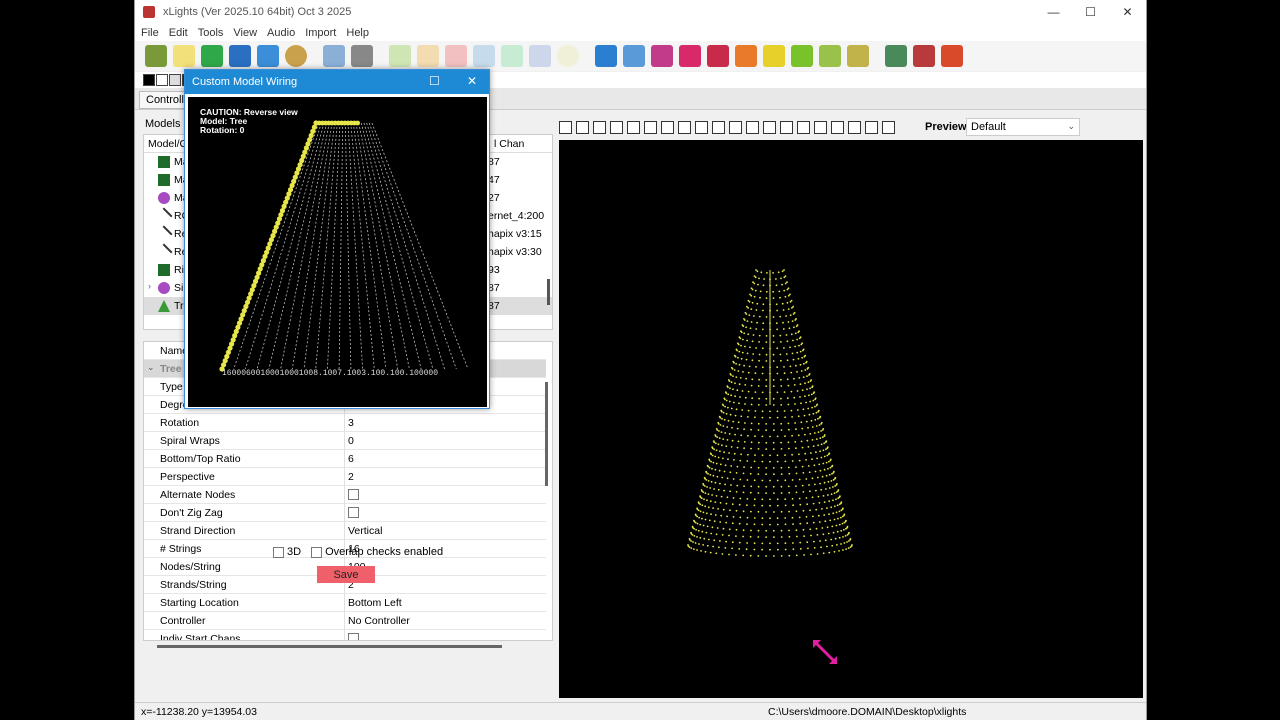  Describe the element at coordinates (184, 56) in the screenshot. I see `new-file-icon` at that location.